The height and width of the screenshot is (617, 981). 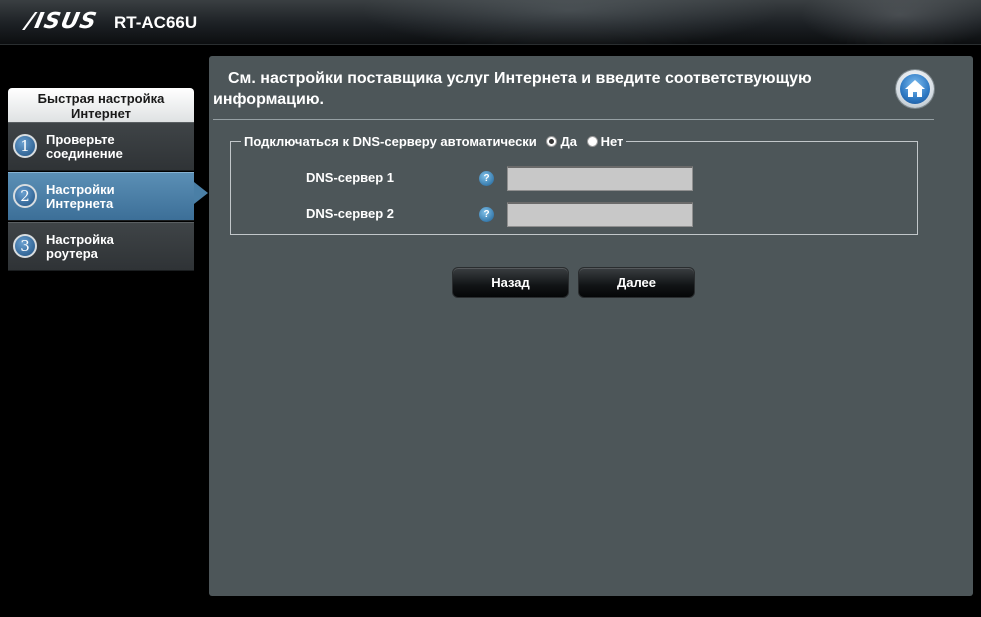 I want to click on dns-auto-yes-label: Да, so click(x=568, y=141).